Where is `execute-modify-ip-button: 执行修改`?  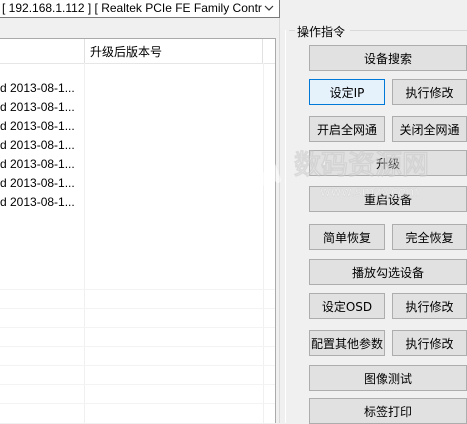 execute-modify-ip-button: 执行修改 is located at coordinates (429, 92).